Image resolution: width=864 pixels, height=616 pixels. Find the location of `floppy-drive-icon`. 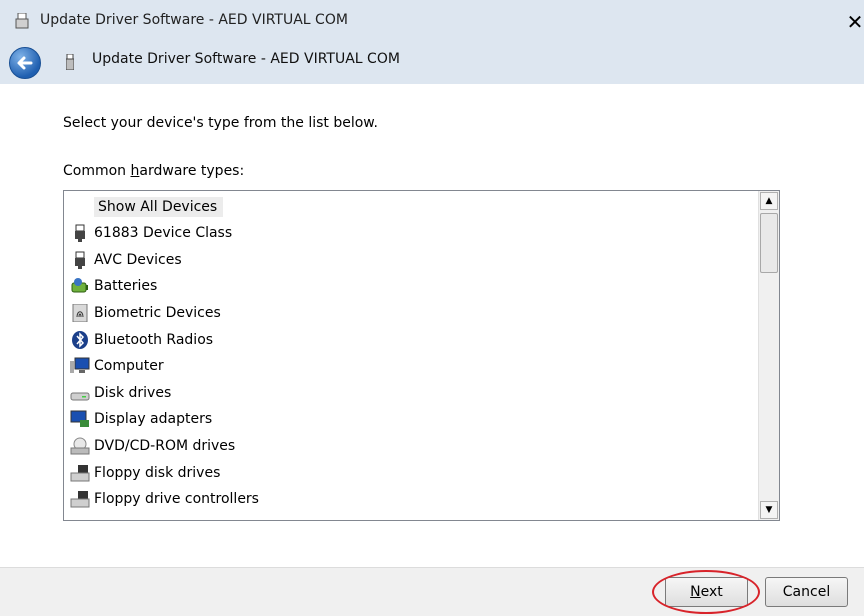

floppy-drive-icon is located at coordinates (80, 473).